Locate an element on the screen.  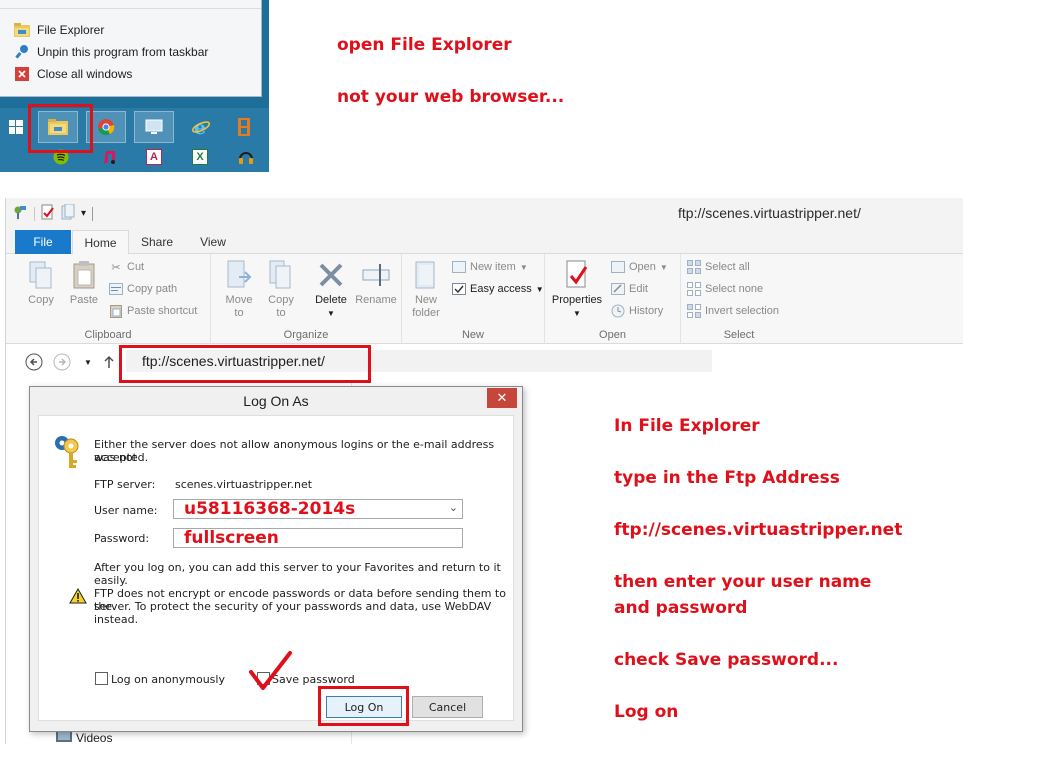
select-all-label: Select all is located at coordinates (727, 267).